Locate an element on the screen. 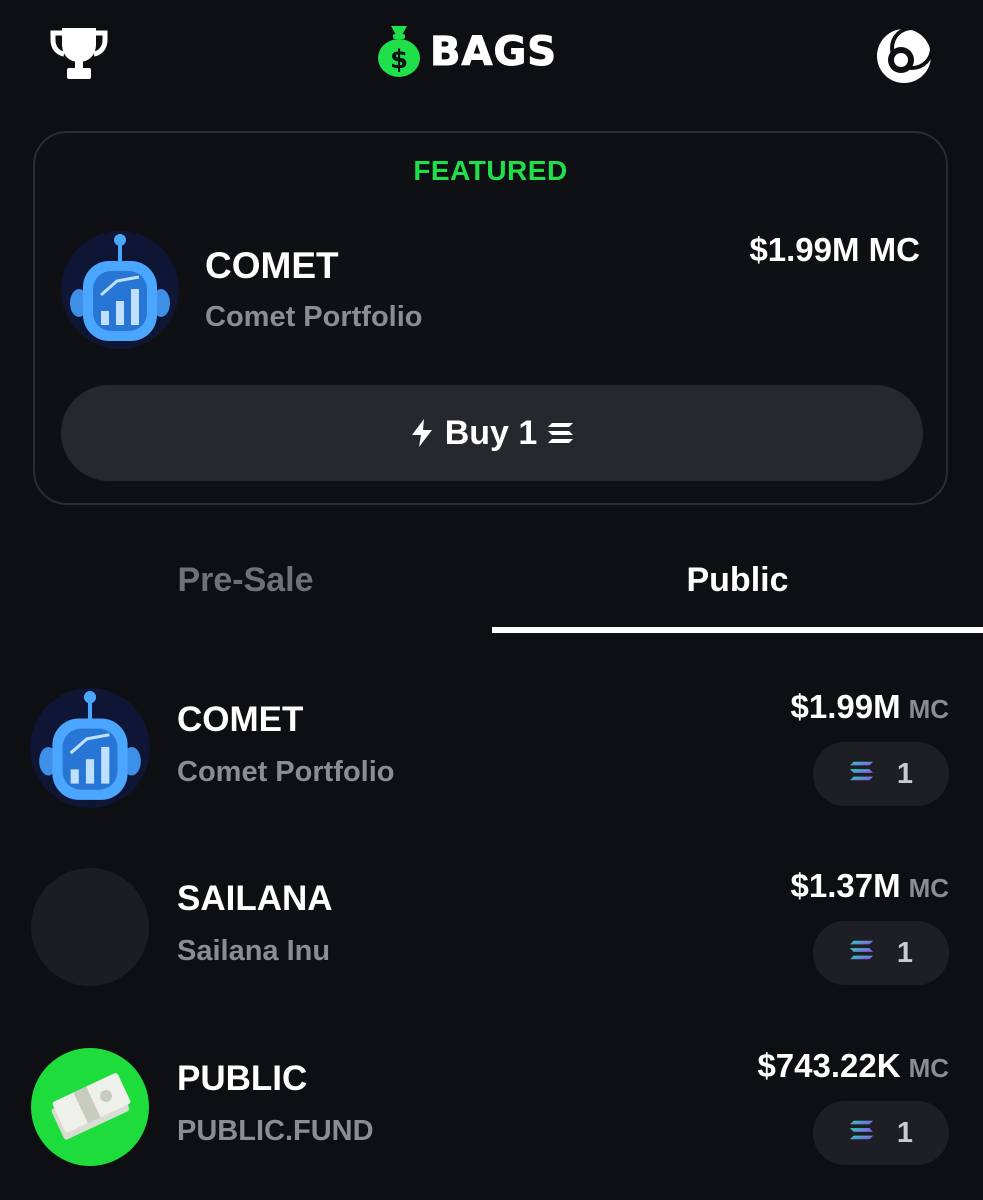  market-cap-value: $1.37M is located at coordinates (845, 885).